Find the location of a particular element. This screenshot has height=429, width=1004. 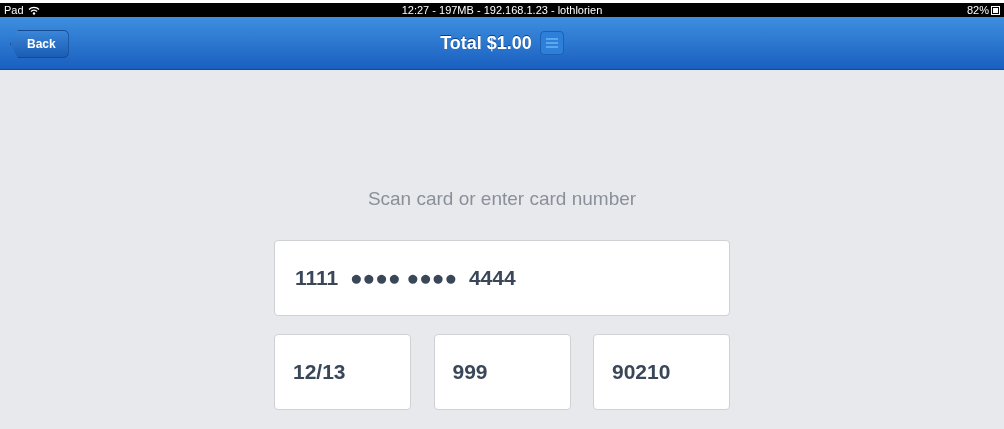

device-name: Pad is located at coordinates (14, 10).